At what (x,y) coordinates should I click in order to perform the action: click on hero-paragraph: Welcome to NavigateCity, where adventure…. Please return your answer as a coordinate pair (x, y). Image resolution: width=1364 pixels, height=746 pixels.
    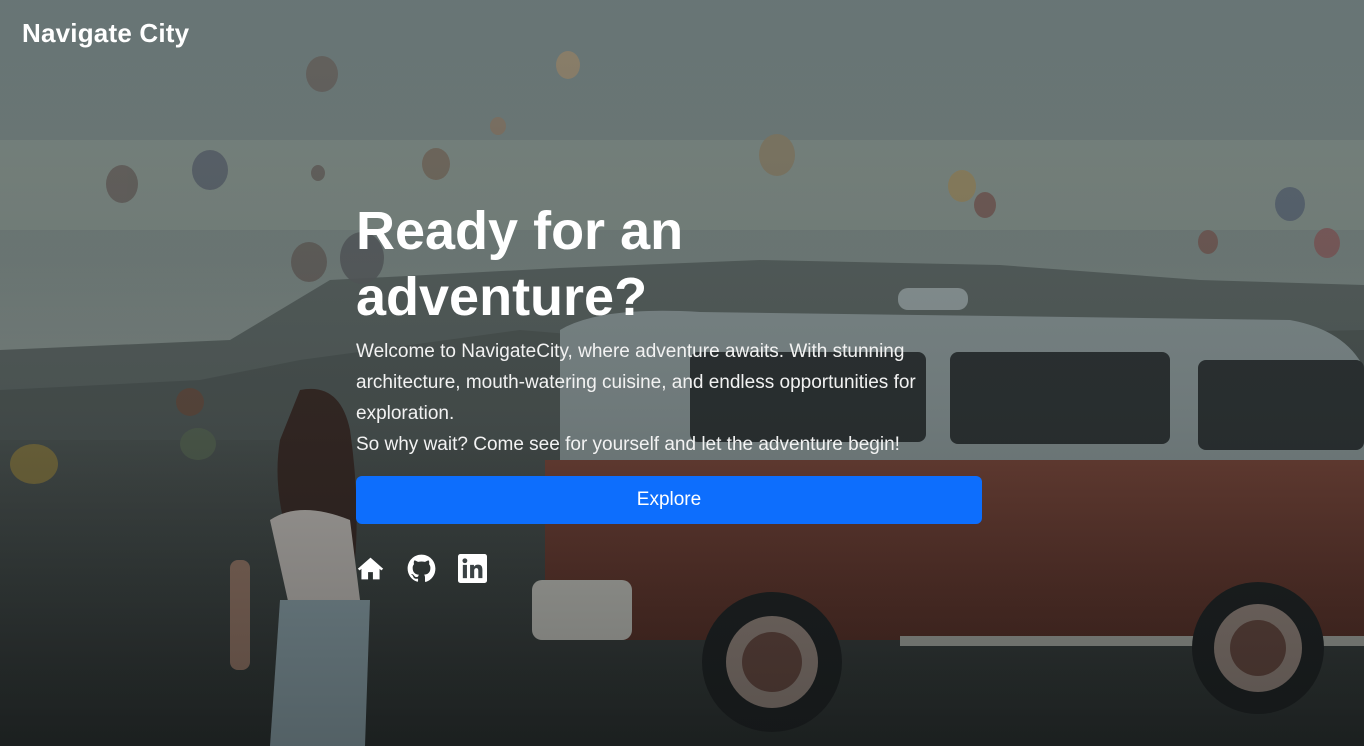
    Looking at the image, I should click on (636, 382).